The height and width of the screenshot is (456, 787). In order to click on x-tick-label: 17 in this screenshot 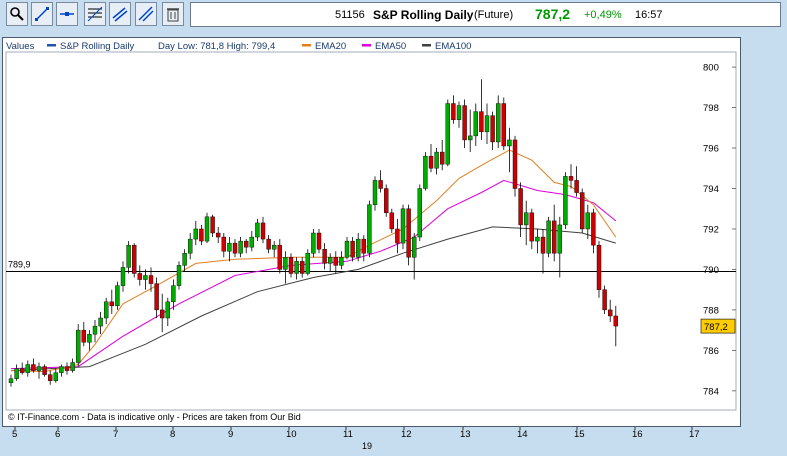, I will do `click(694, 434)`.